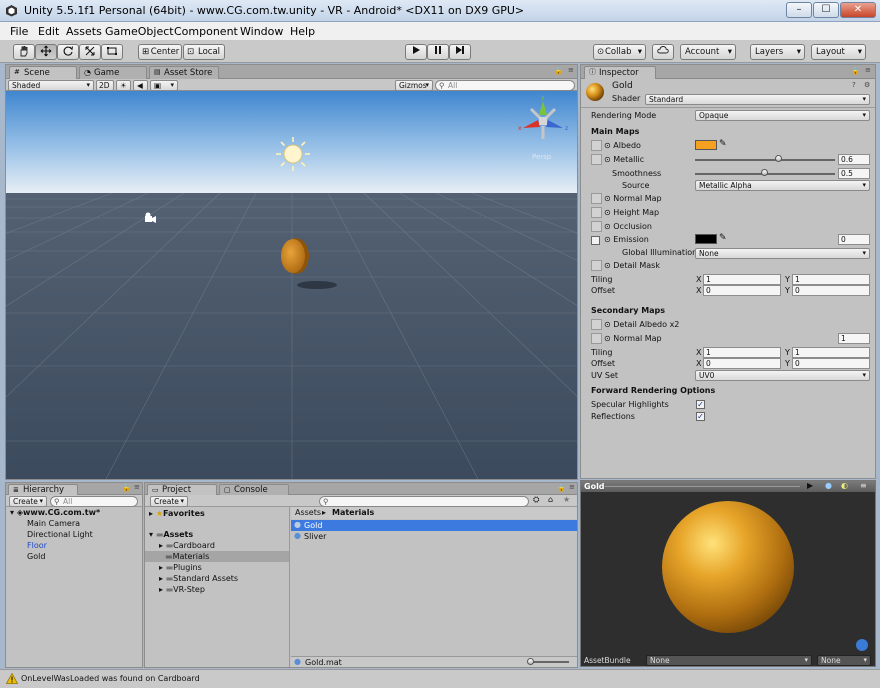 This screenshot has height=688, width=880. I want to click on offset2-y-field: 0, so click(831, 363).